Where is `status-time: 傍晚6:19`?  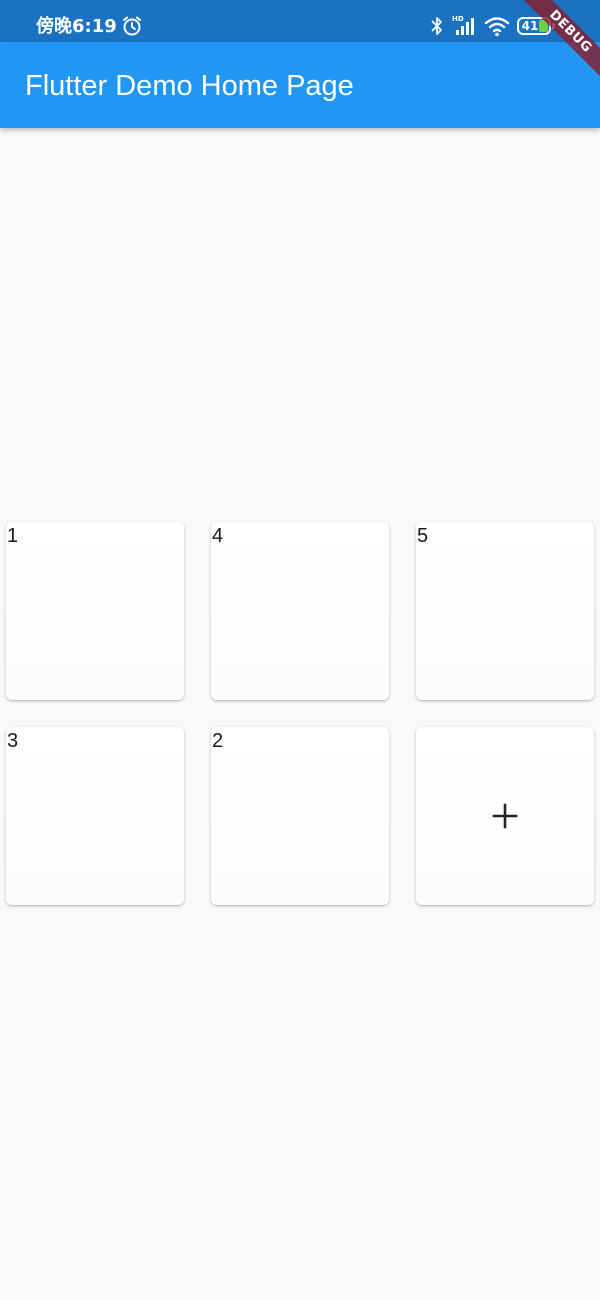 status-time: 傍晚6:19 is located at coordinates (76, 26).